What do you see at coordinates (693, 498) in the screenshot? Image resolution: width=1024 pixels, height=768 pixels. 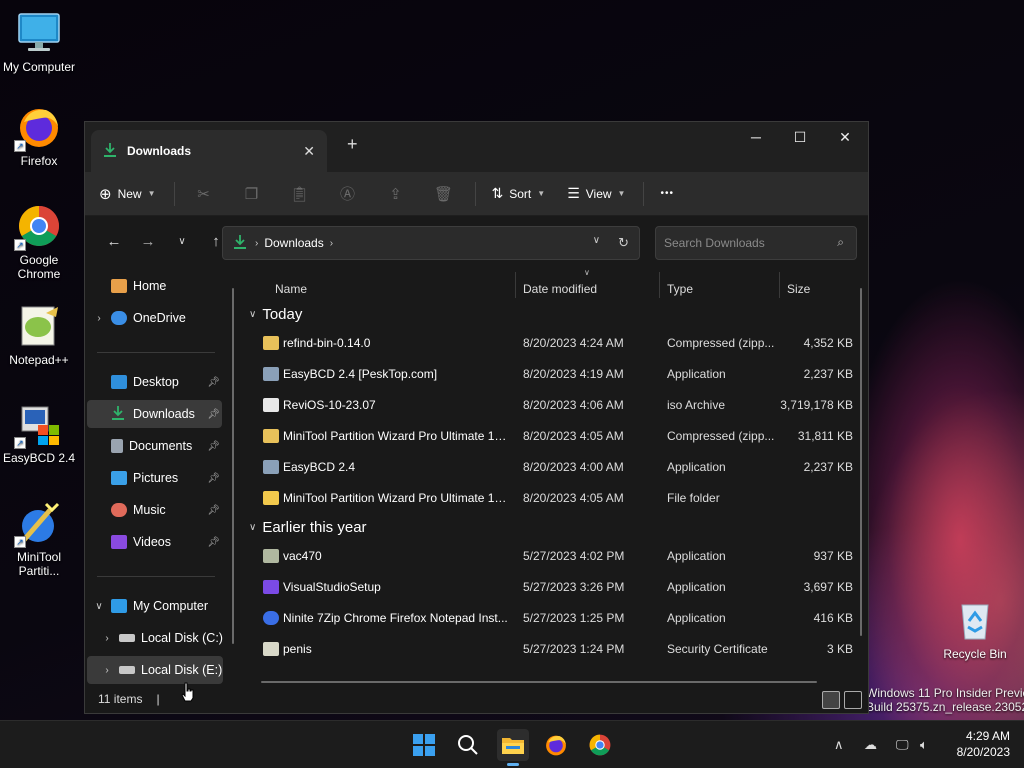 I see `file-type: File folder` at bounding box center [693, 498].